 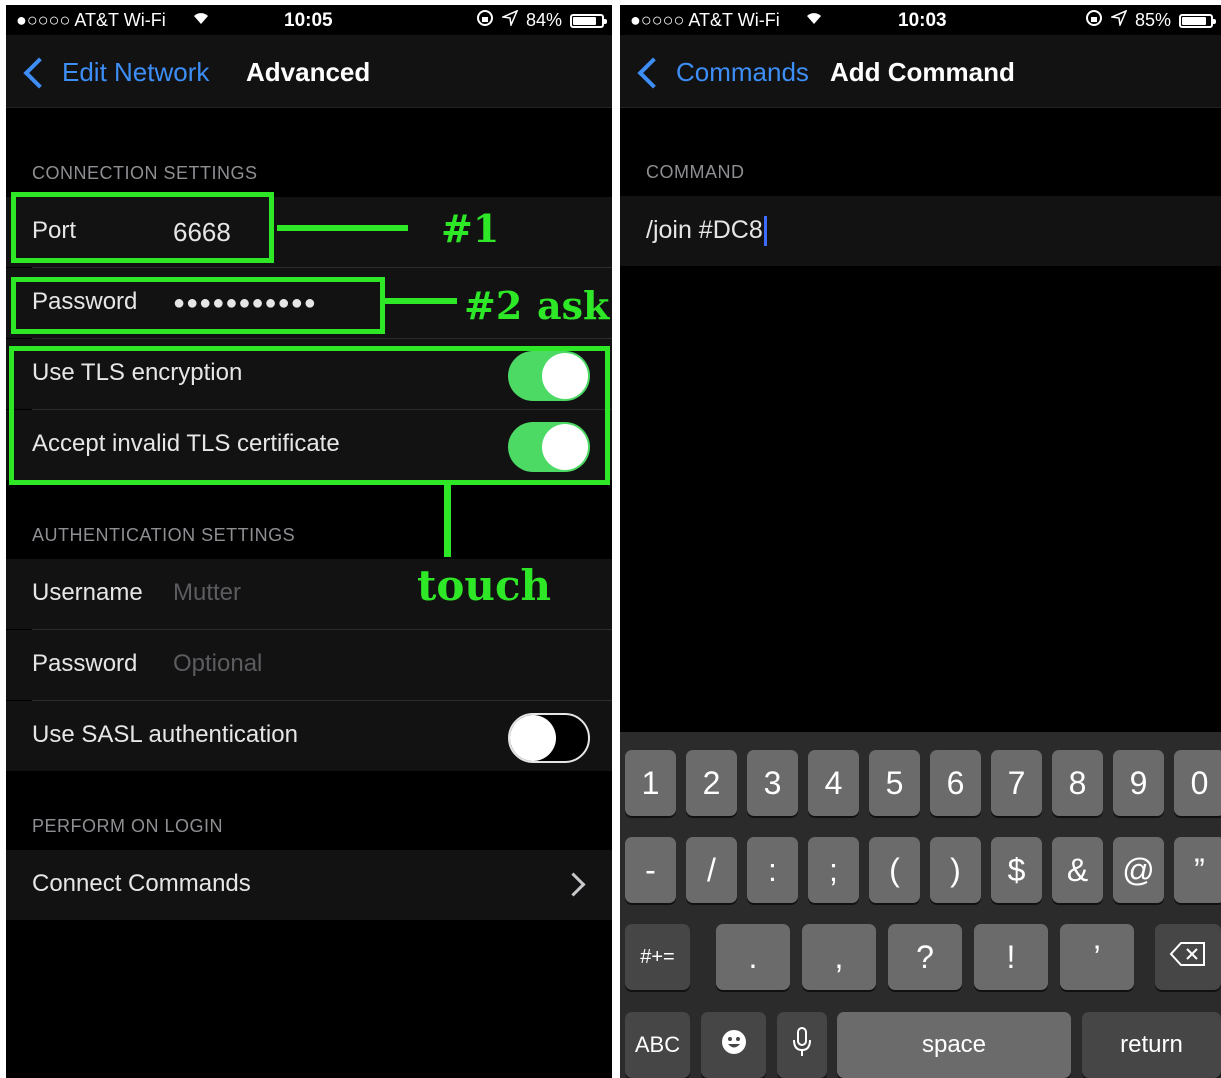 I want to click on annotation-label-1: #1, so click(x=470, y=228).